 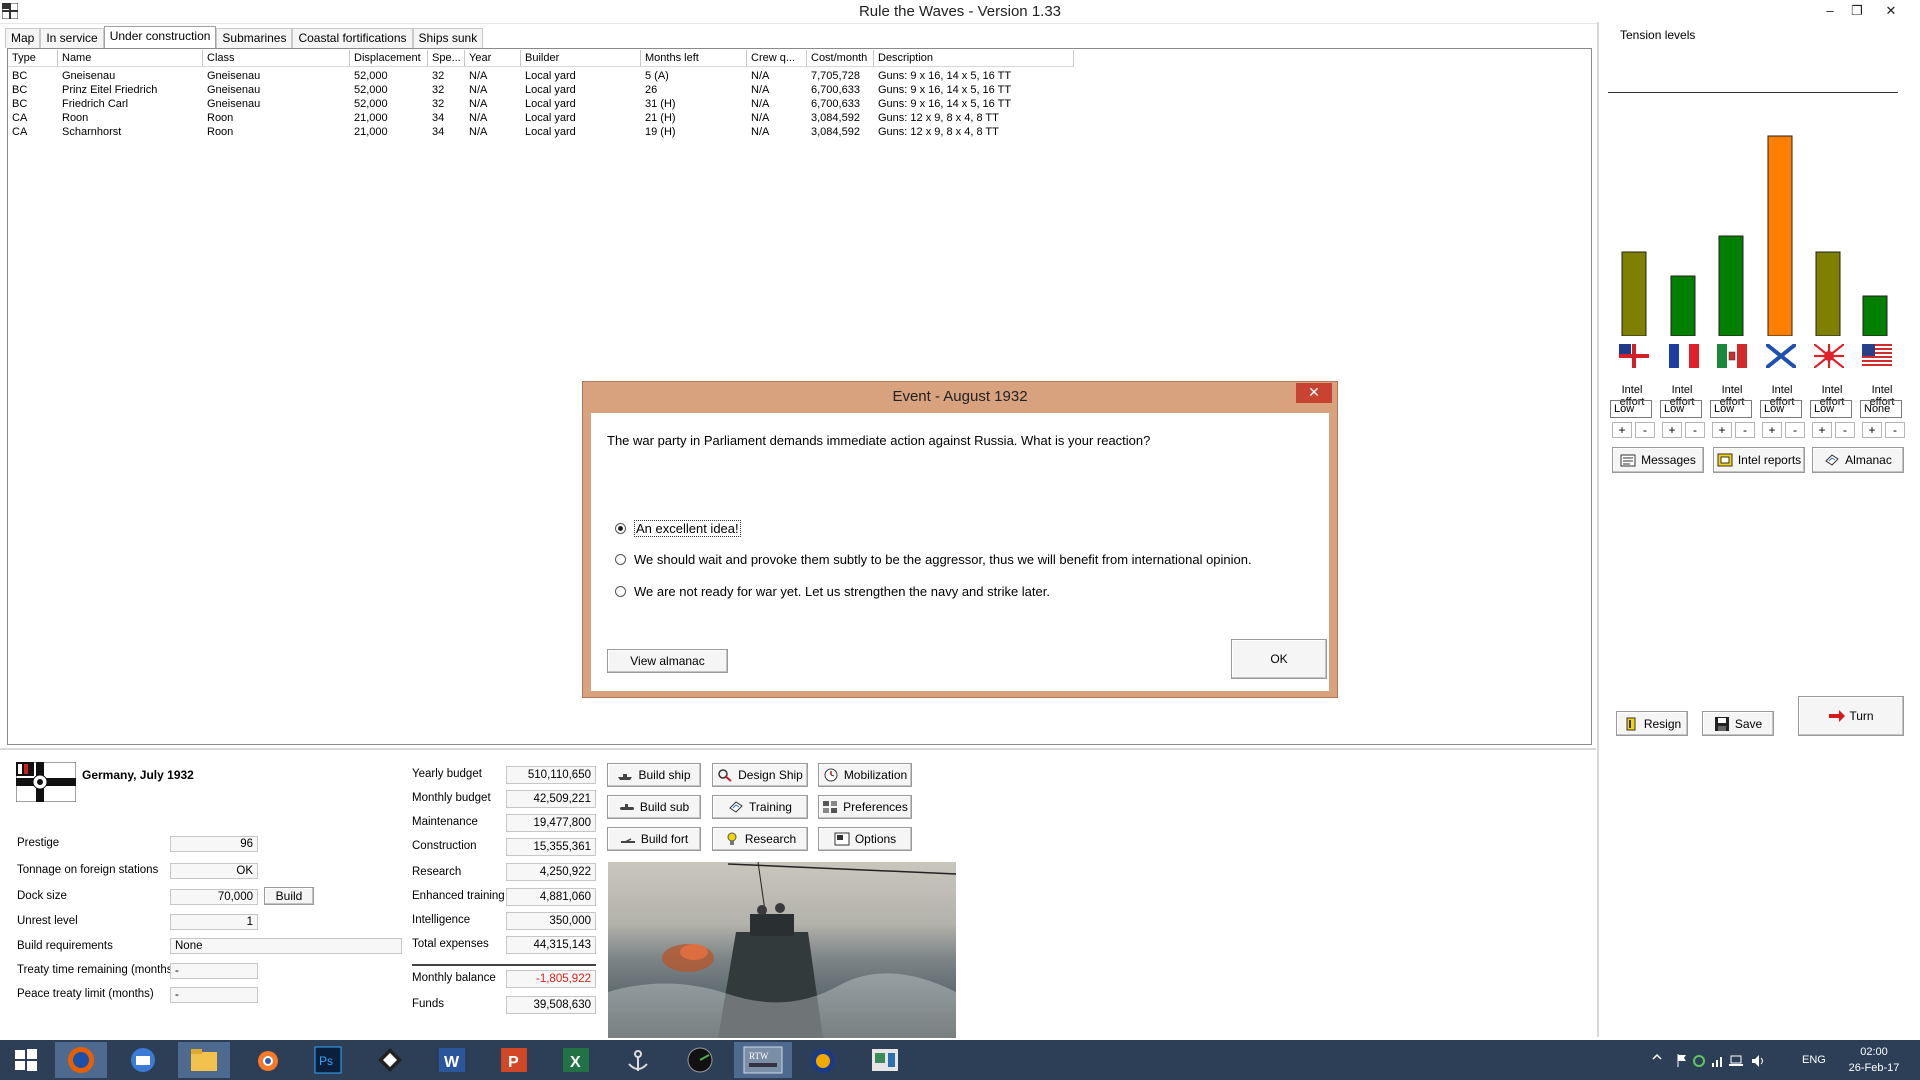 I want to click on windows-icon, so click(x=26, y=1060).